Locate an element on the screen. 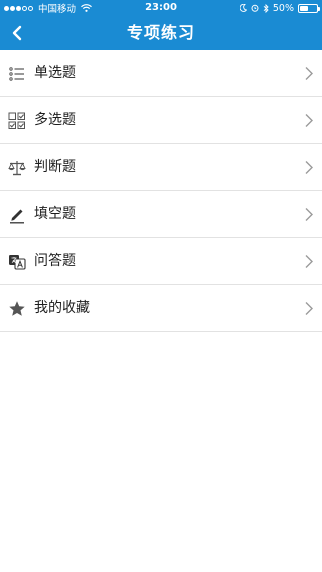 Image resolution: width=322 pixels, height=572 pixels. chevron-left-icon is located at coordinates (17, 33).